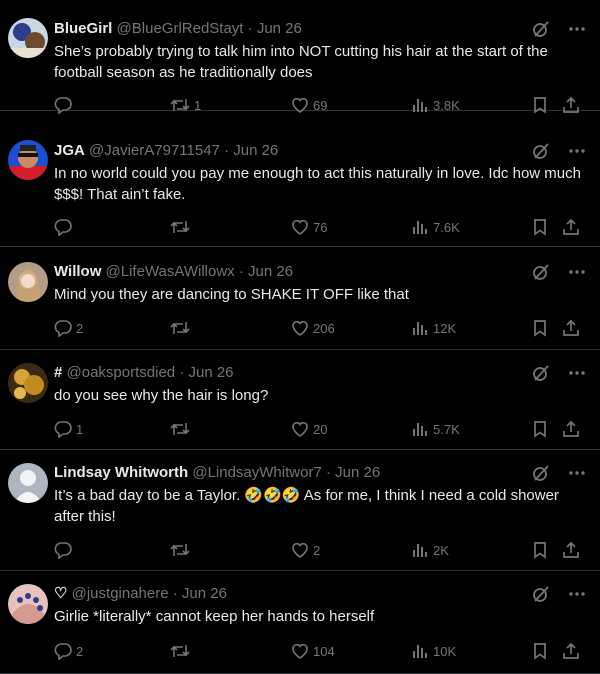 This screenshot has width=600, height=674. I want to click on view-count: 10K, so click(445, 651).